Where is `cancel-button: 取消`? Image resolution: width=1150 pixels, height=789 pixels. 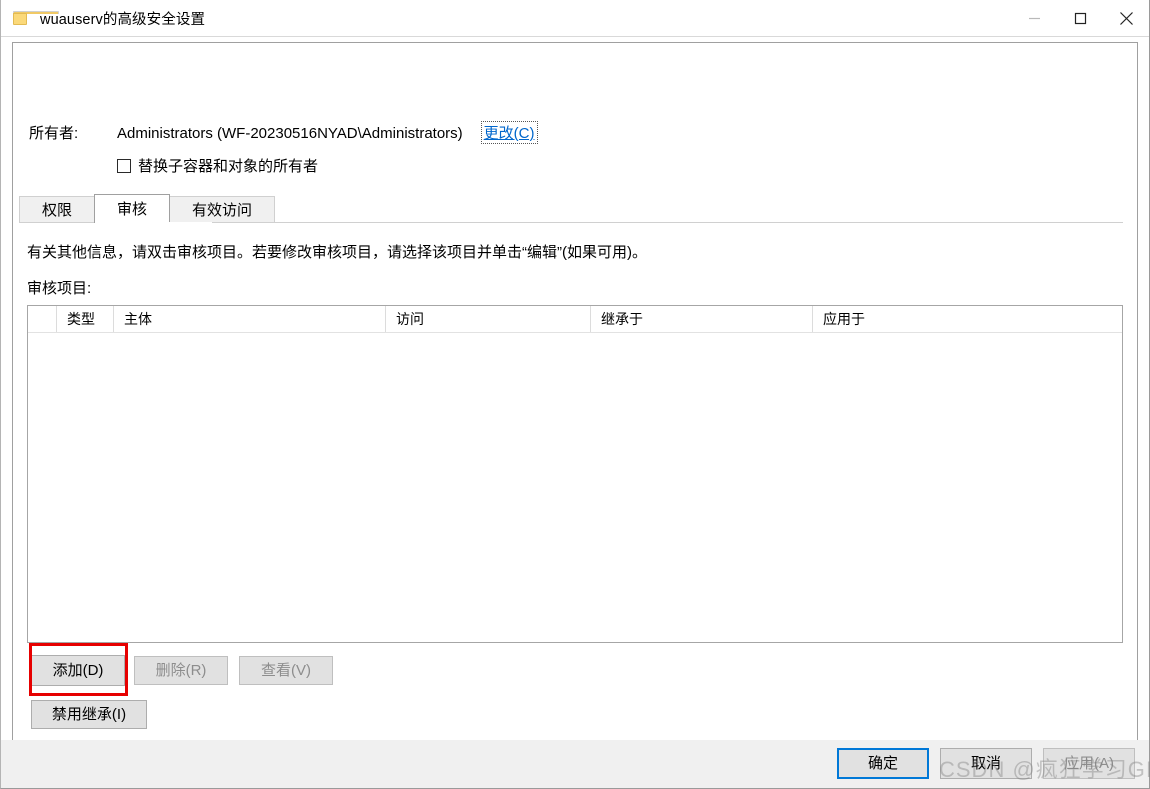
cancel-button: 取消 is located at coordinates (986, 763).